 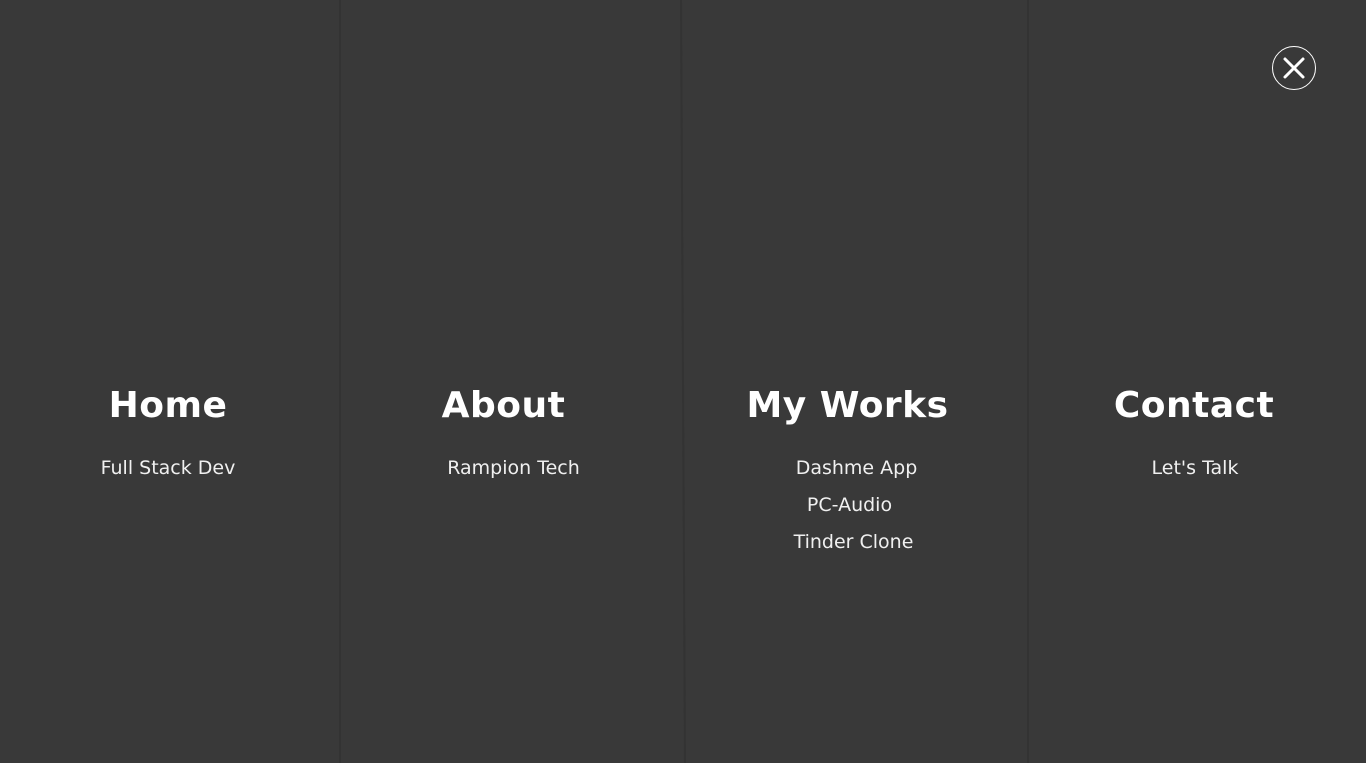 I want to click on nav-sublinks-contact: Let's Talk, so click(x=1195, y=468).